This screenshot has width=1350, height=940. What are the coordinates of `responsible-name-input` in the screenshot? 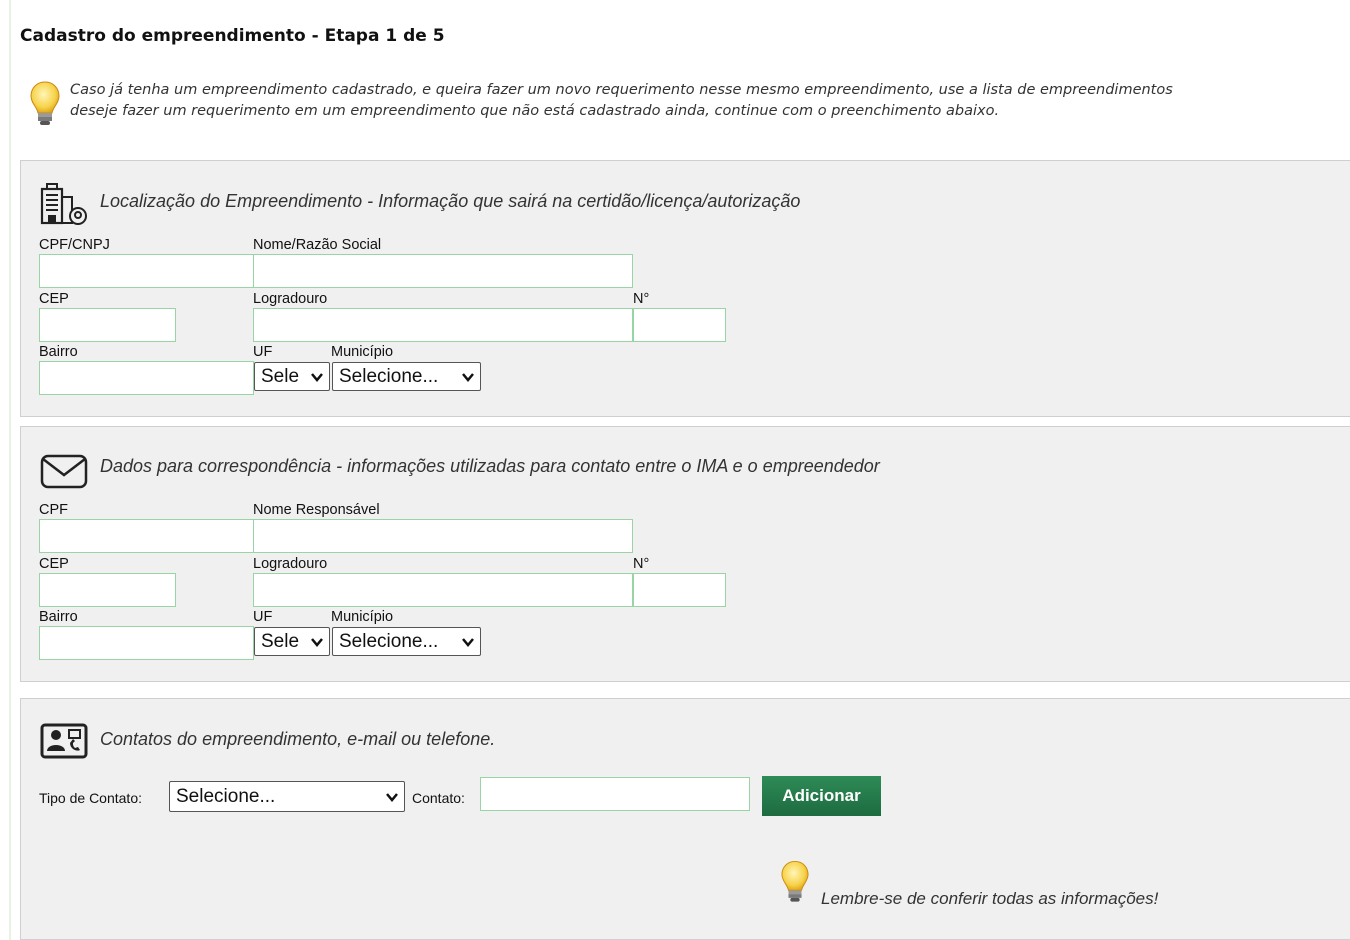 It's located at (443, 536).